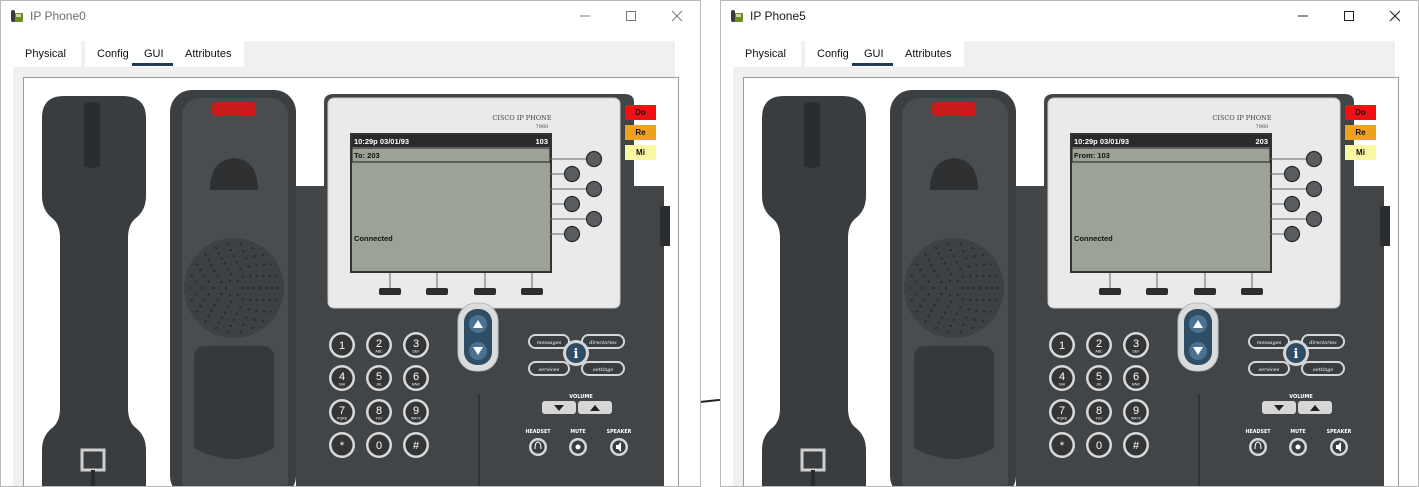 This screenshot has width=1419, height=487. I want to click on mute-icon, so click(578, 447).